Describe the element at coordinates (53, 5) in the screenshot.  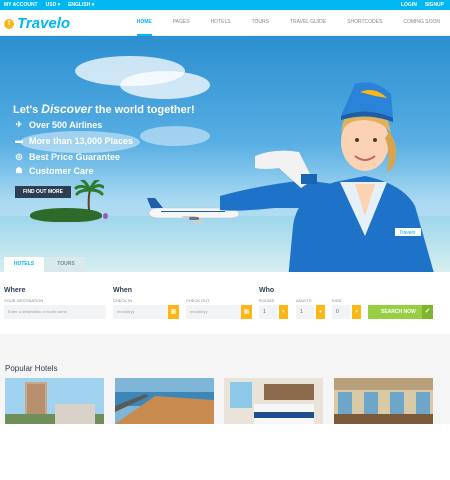
I see `currency-dropdown: USD ▾` at that location.